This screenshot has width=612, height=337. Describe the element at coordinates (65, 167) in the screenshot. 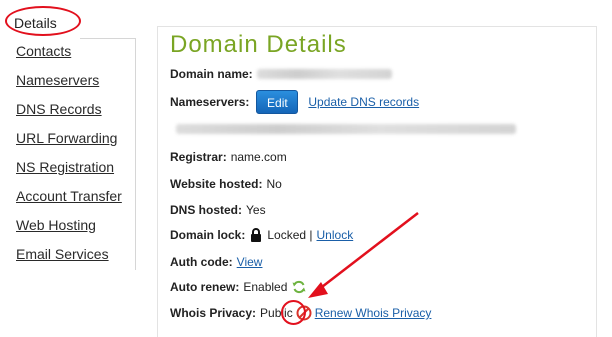

I see `sidebar-item-ns-registration: NS Registration` at that location.